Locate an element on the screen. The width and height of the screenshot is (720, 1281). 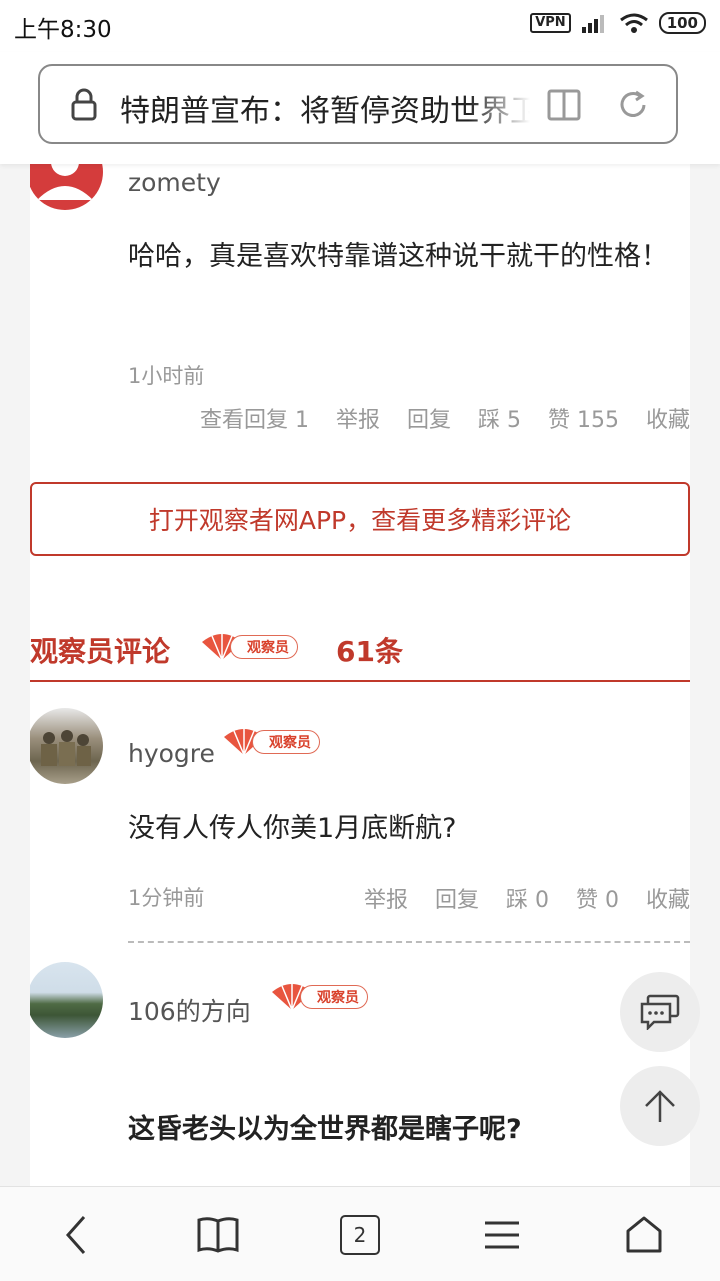
vpn-indicator: VPN is located at coordinates (550, 23).